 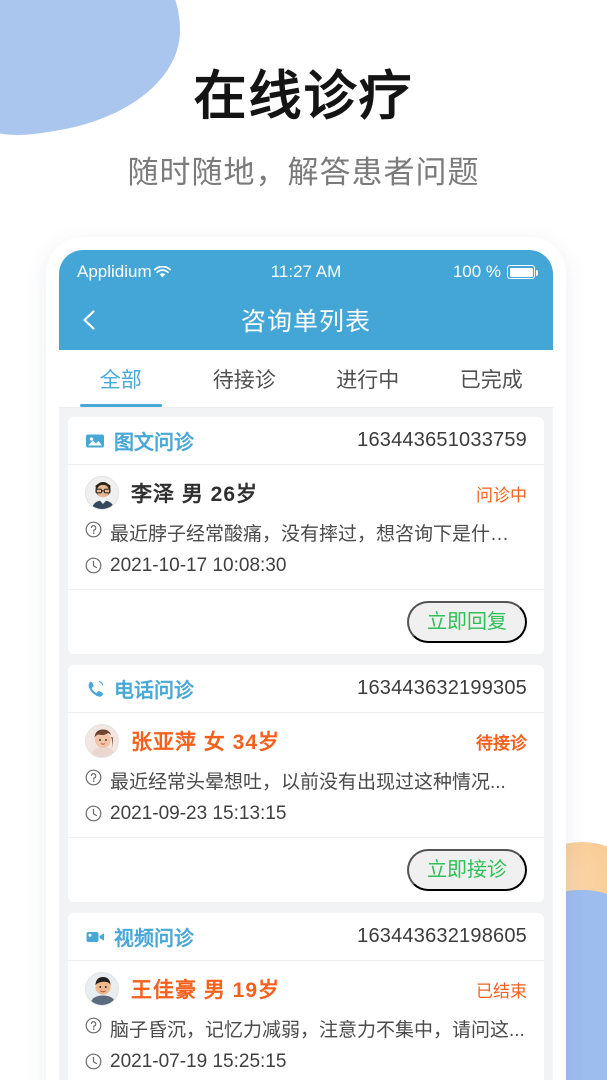 I want to click on status-bar: Applidium 11:27 AM 100 %, so click(x=306, y=270).